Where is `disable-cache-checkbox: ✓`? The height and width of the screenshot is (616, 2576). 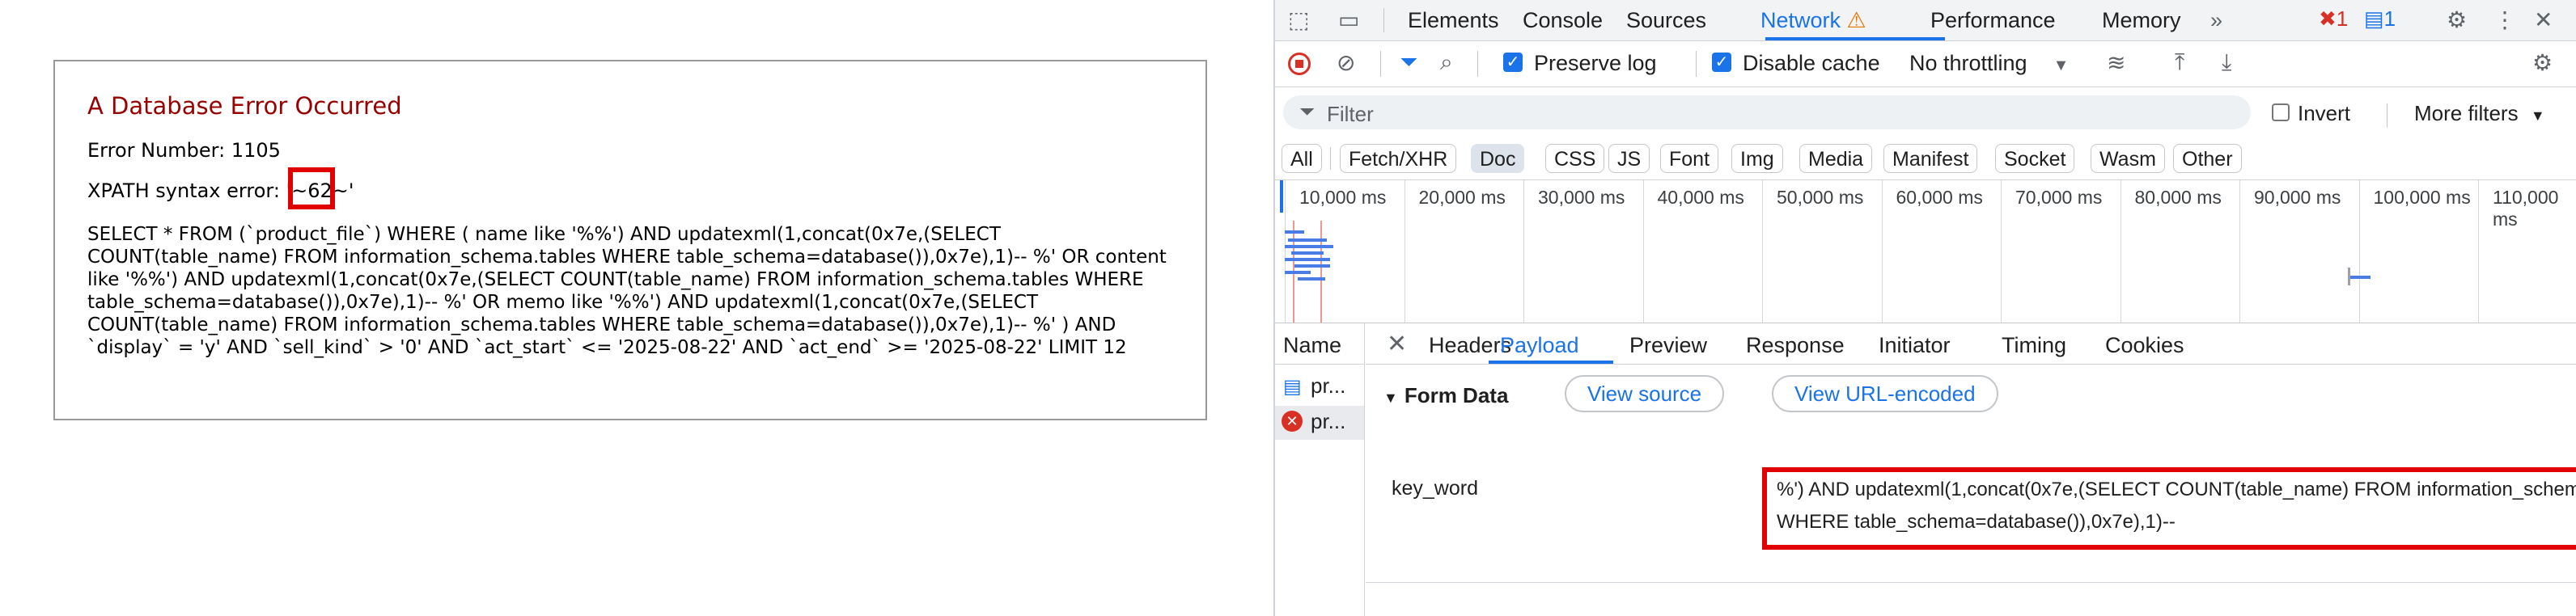
disable-cache-checkbox: ✓ is located at coordinates (1721, 63).